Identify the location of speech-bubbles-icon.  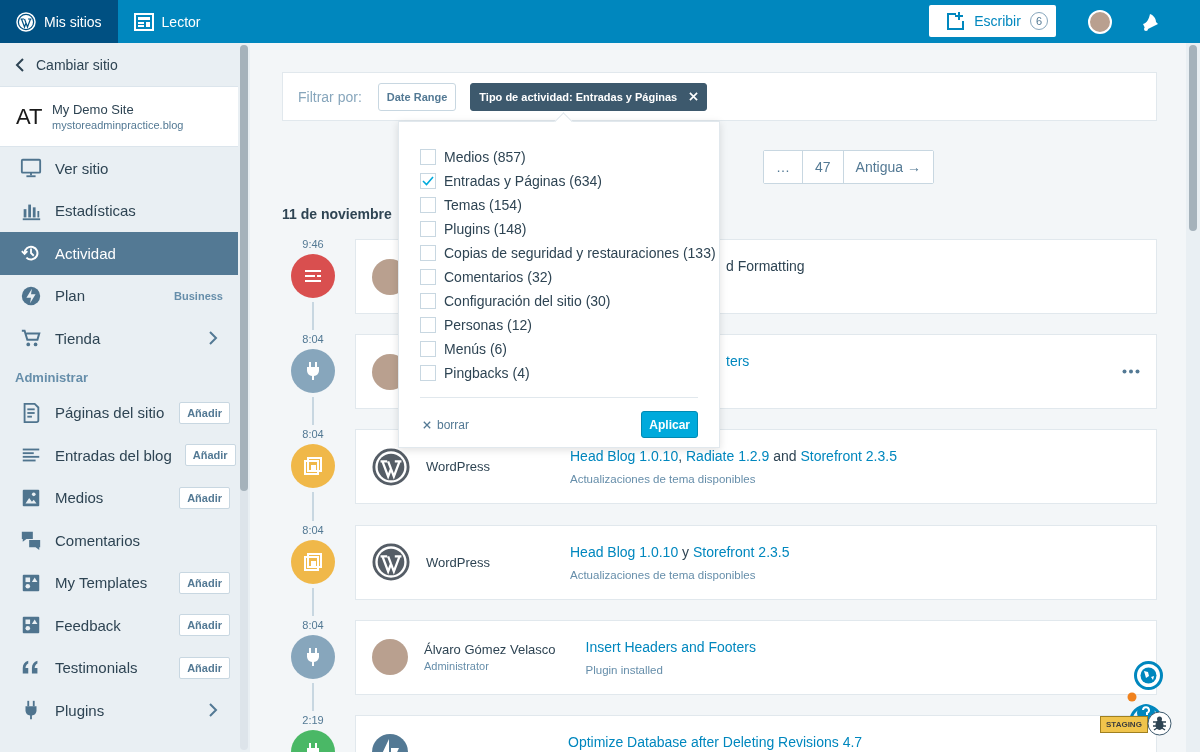
(31, 540).